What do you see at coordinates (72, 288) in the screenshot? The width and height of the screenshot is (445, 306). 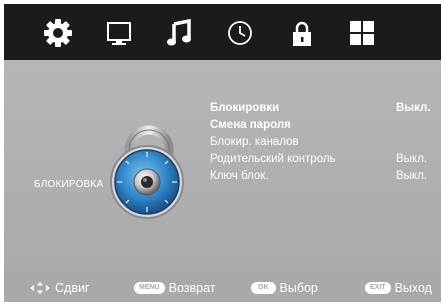 I see `hint-move-label: Сдвиг` at bounding box center [72, 288].